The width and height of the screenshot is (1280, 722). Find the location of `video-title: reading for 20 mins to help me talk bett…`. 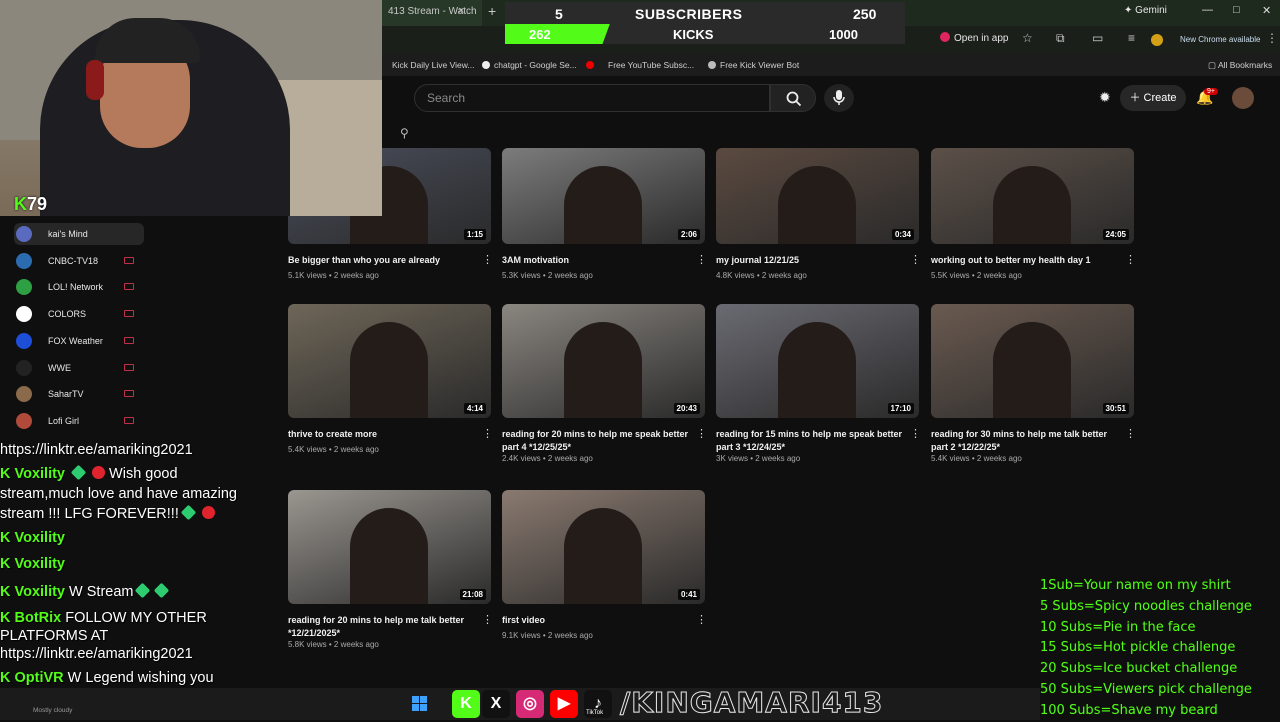

video-title: reading for 20 mins to help me talk bett… is located at coordinates (383, 627).